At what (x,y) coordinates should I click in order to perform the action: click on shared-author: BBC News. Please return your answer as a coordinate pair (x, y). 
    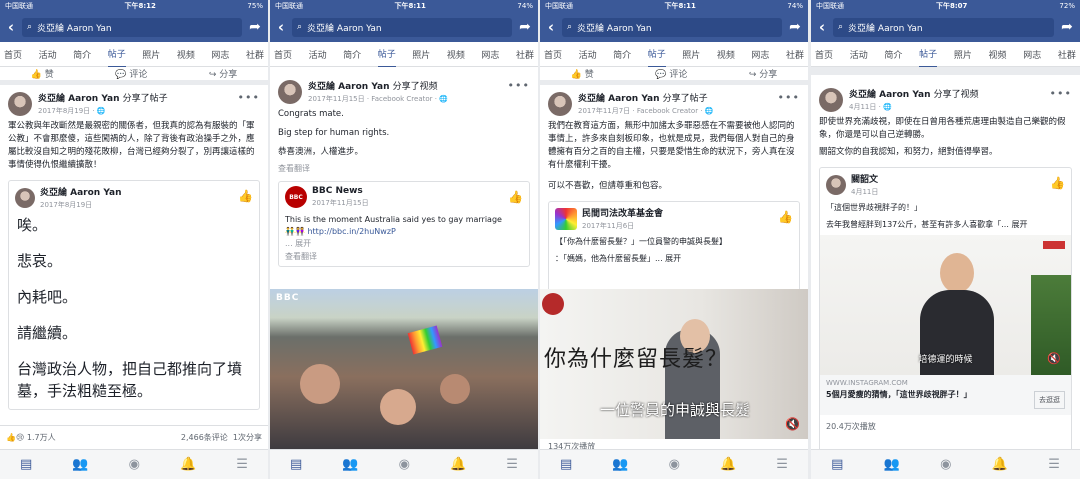
    Looking at the image, I should click on (340, 191).